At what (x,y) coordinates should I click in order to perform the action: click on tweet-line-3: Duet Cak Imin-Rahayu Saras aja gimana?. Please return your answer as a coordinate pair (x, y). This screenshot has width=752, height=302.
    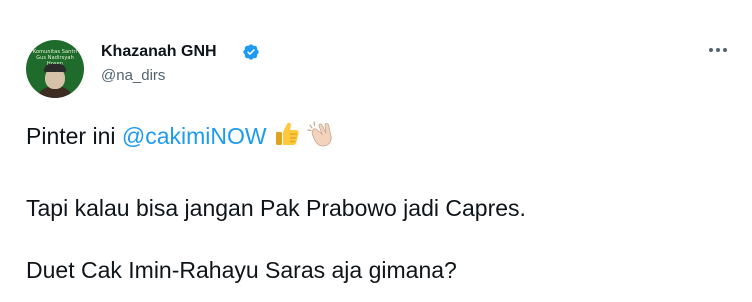
    Looking at the image, I should click on (241, 270).